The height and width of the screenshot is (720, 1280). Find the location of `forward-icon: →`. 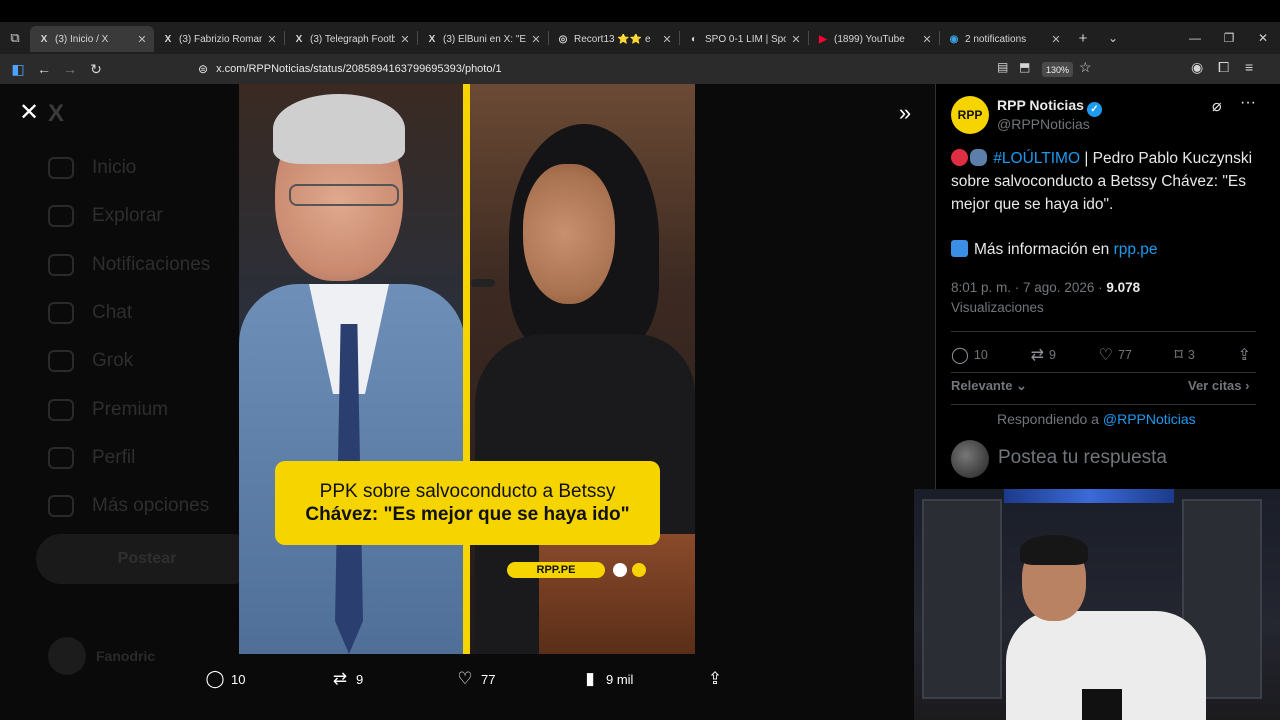

forward-icon: → is located at coordinates (70, 69).